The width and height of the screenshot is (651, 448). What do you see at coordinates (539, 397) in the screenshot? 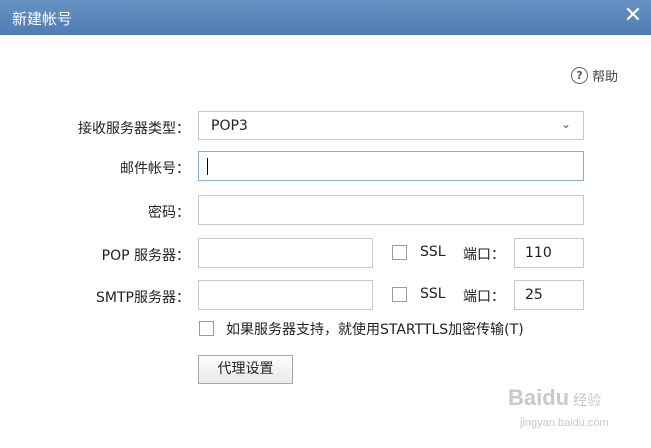
I see `watermark-brand: Baidu` at bounding box center [539, 397].